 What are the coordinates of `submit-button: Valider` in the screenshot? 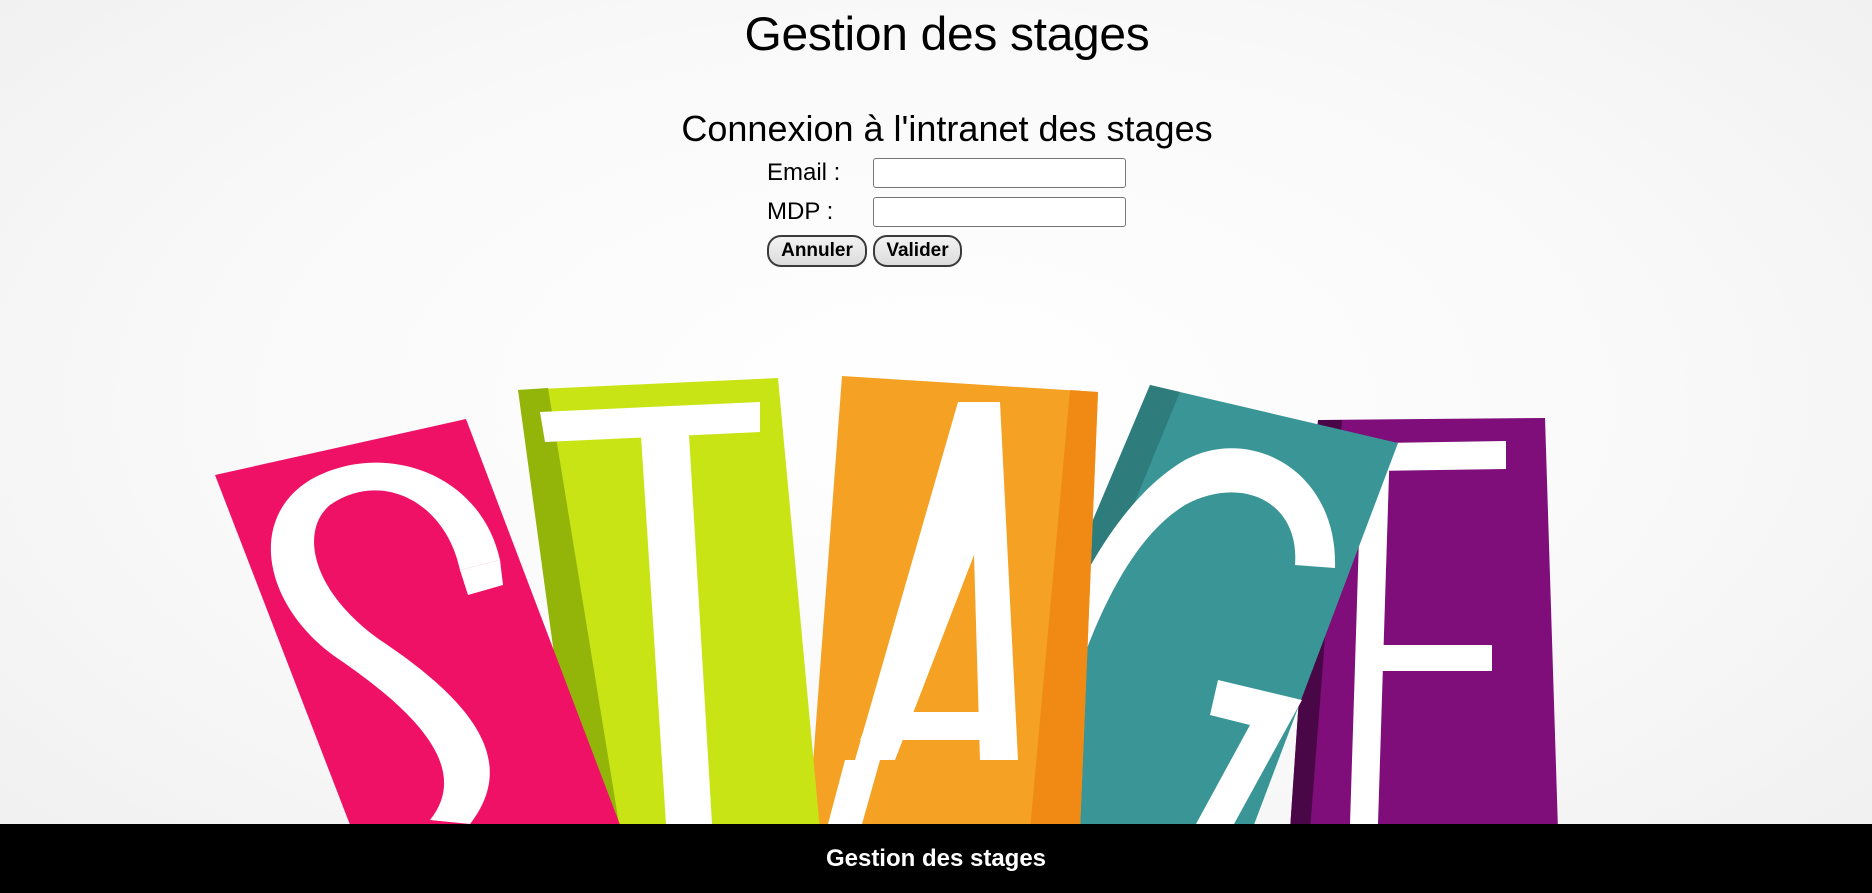 It's located at (917, 251).